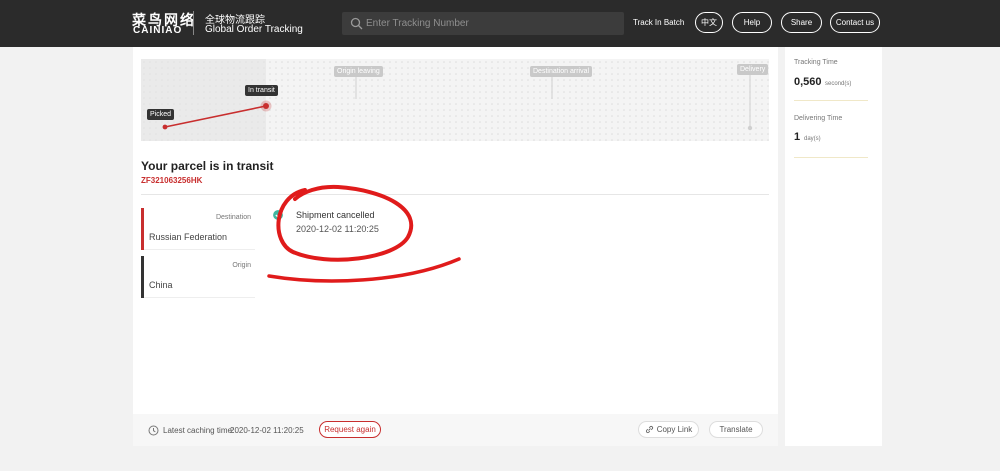 This screenshot has height=471, width=1000. Describe the element at coordinates (356, 23) in the screenshot. I see `search-icon` at that location.